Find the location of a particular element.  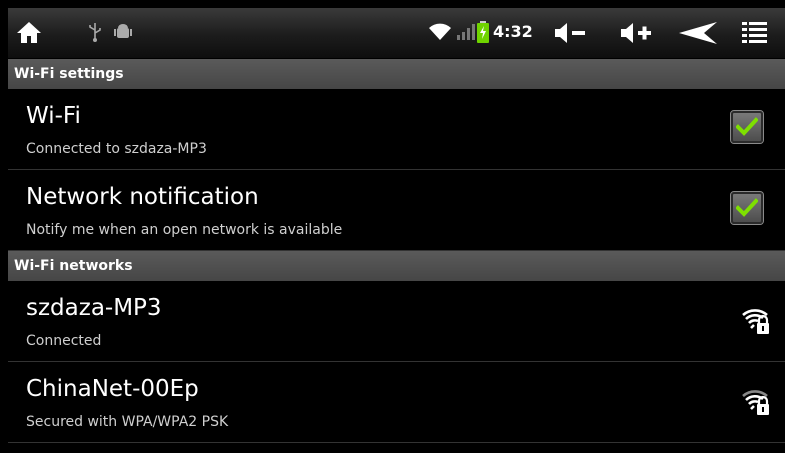

wifi-checkbox is located at coordinates (747, 127).